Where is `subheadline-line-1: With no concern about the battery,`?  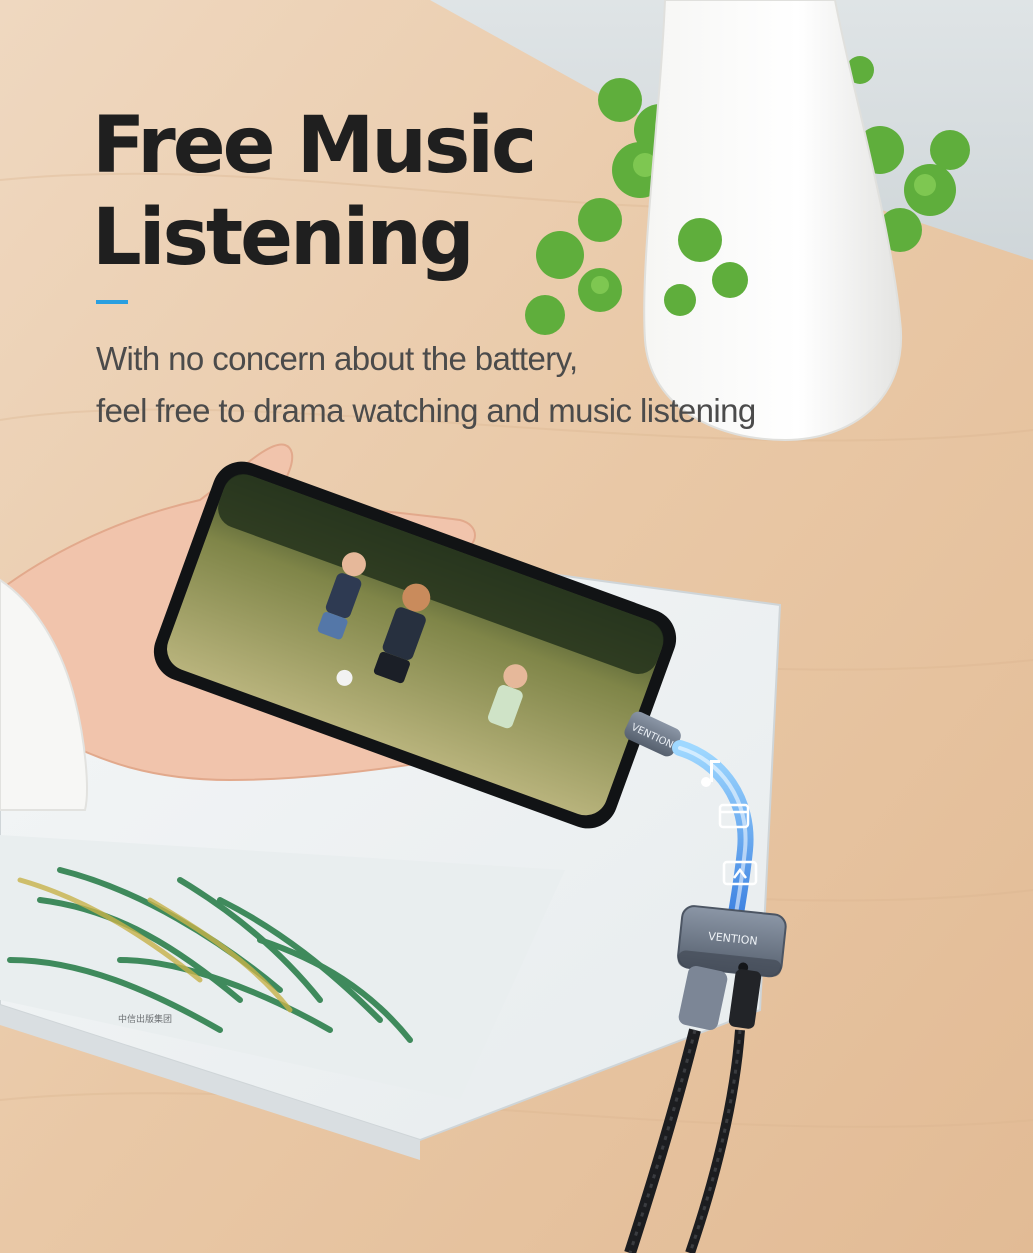
subheadline-line-1: With no concern about the battery, is located at coordinates (337, 358).